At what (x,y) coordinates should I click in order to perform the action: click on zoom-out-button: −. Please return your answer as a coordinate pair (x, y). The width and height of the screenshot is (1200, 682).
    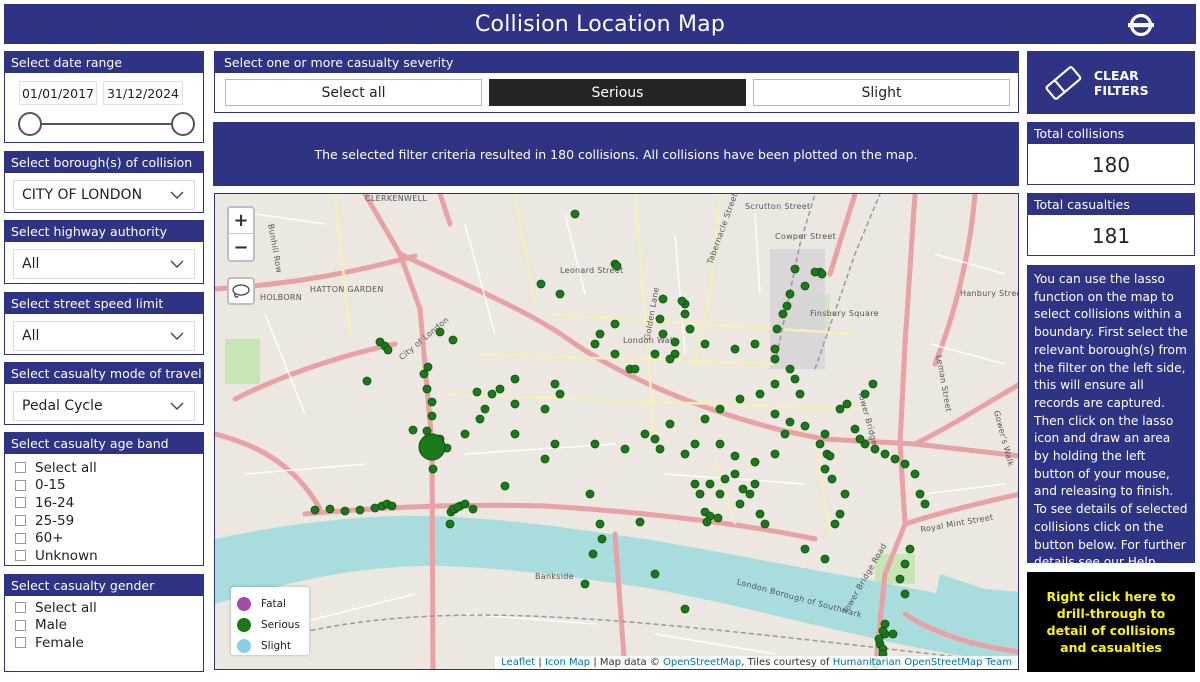
    Looking at the image, I should click on (241, 247).